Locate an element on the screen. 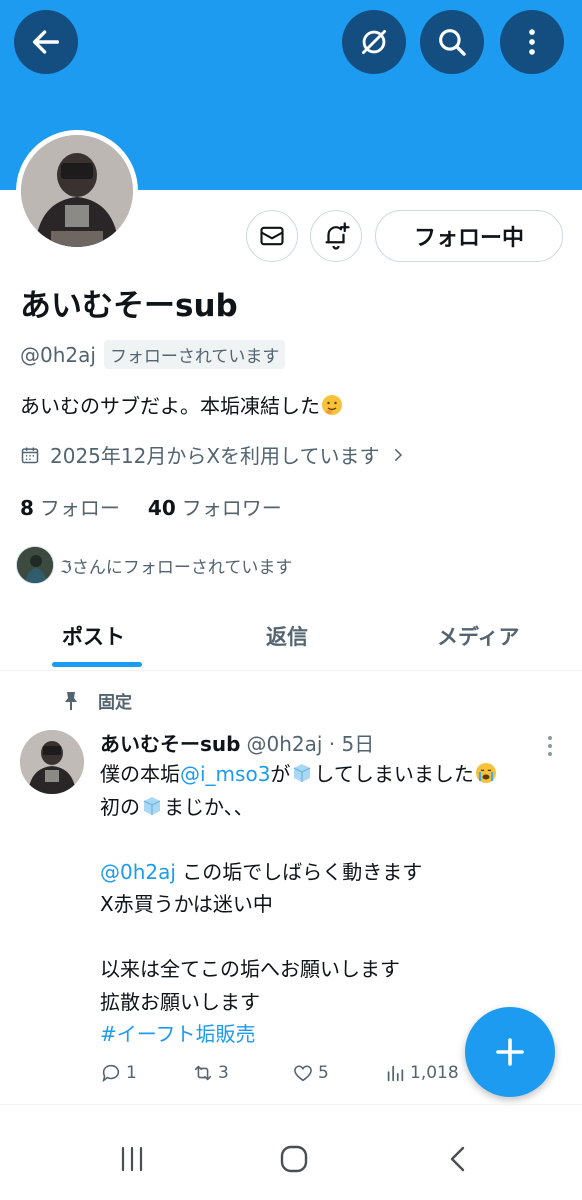 Image resolution: width=582 pixels, height=1200 pixels. like-button: 5 is located at coordinates (338, 1073).